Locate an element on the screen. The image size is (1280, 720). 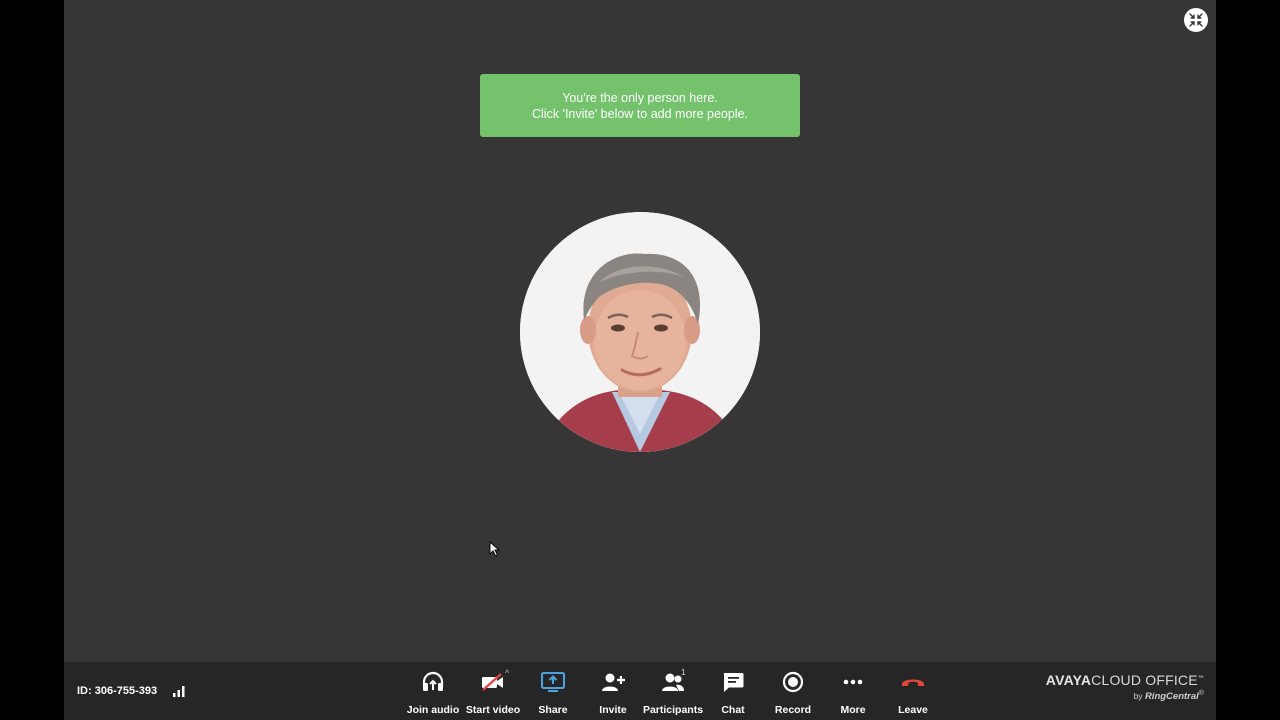
brand-partner: RingCentral is located at coordinates (1171, 696).